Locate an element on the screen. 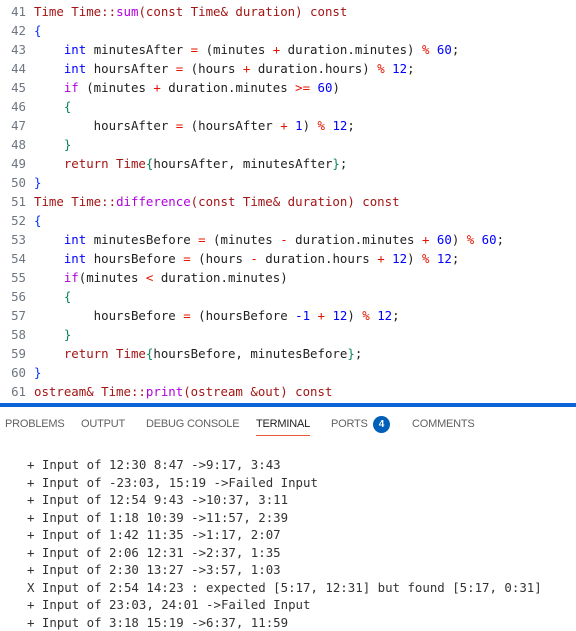  code-line: 45 if (minutes + duration.minutes >= 60) is located at coordinates (170, 87).